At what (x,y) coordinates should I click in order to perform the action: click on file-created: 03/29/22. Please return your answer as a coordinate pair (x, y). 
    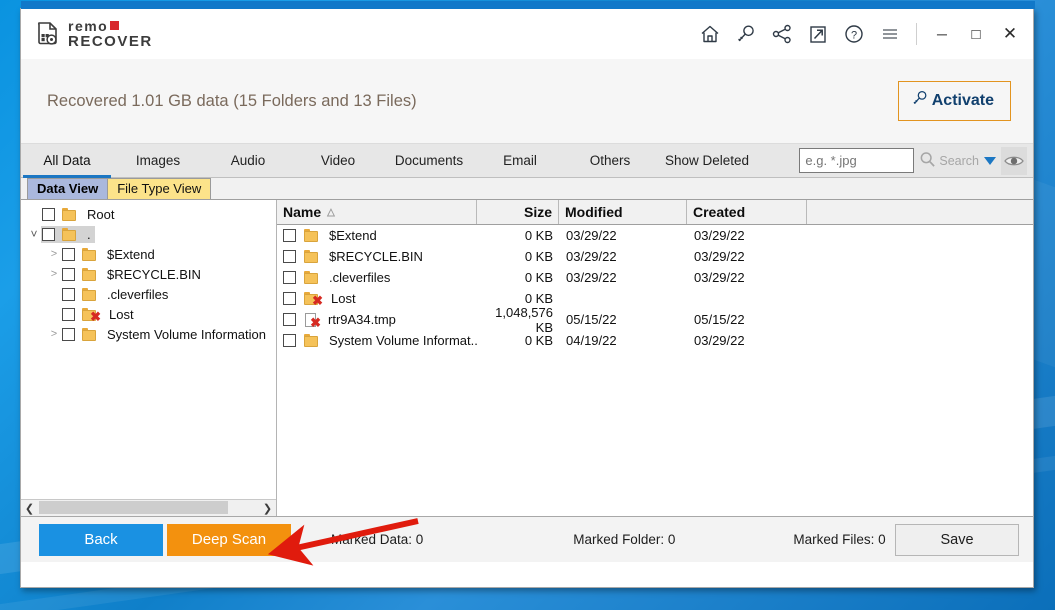
    Looking at the image, I should click on (719, 277).